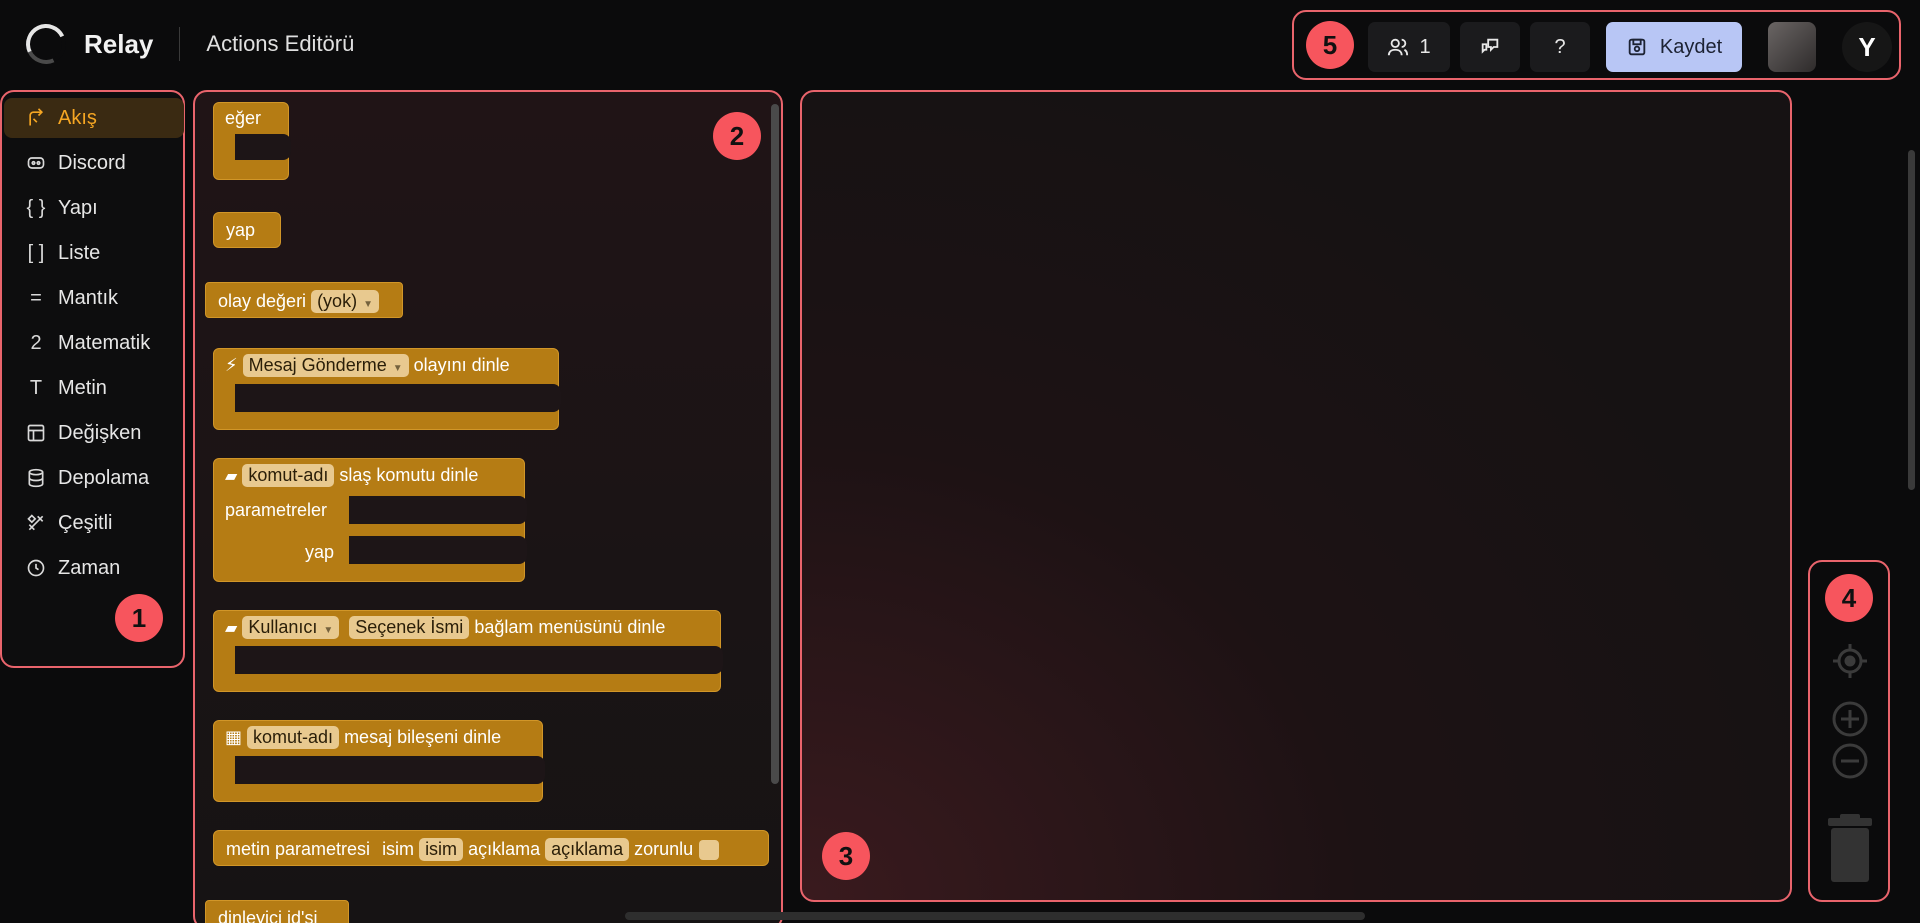  I want to click on sidebar-item-math: 2 Matematik, so click(94, 343).